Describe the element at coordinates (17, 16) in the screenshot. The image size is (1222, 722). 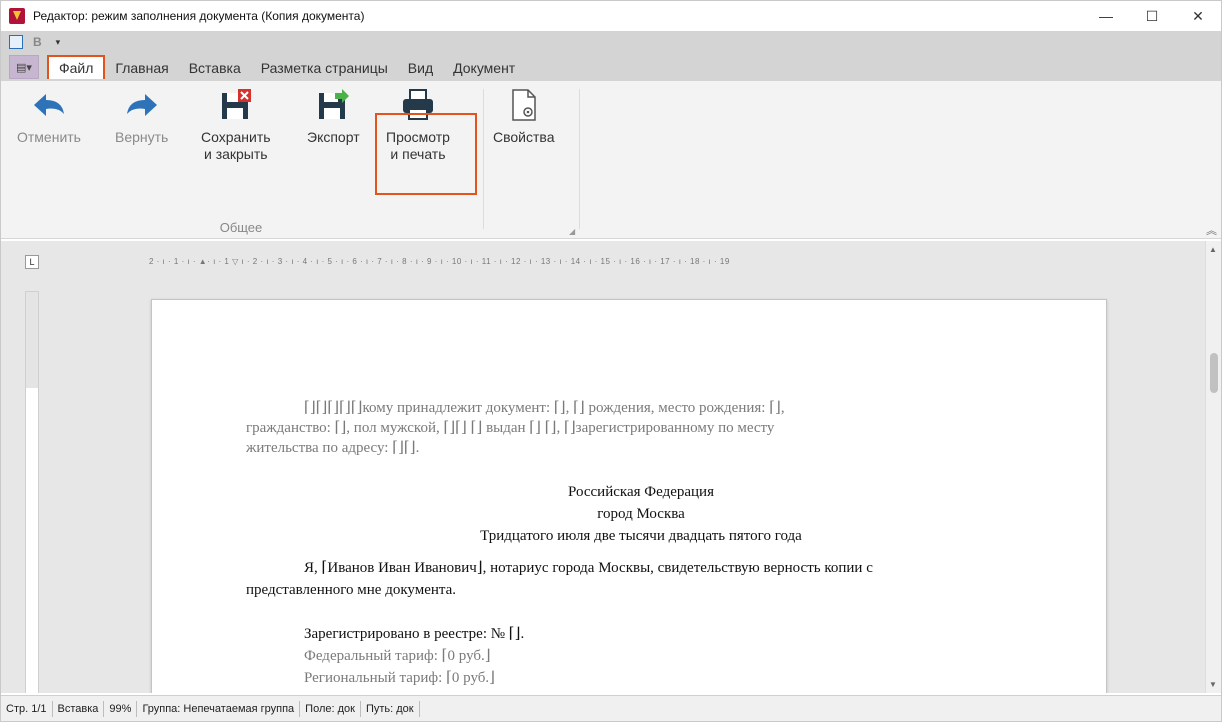
I see `app-logo-icon` at that location.